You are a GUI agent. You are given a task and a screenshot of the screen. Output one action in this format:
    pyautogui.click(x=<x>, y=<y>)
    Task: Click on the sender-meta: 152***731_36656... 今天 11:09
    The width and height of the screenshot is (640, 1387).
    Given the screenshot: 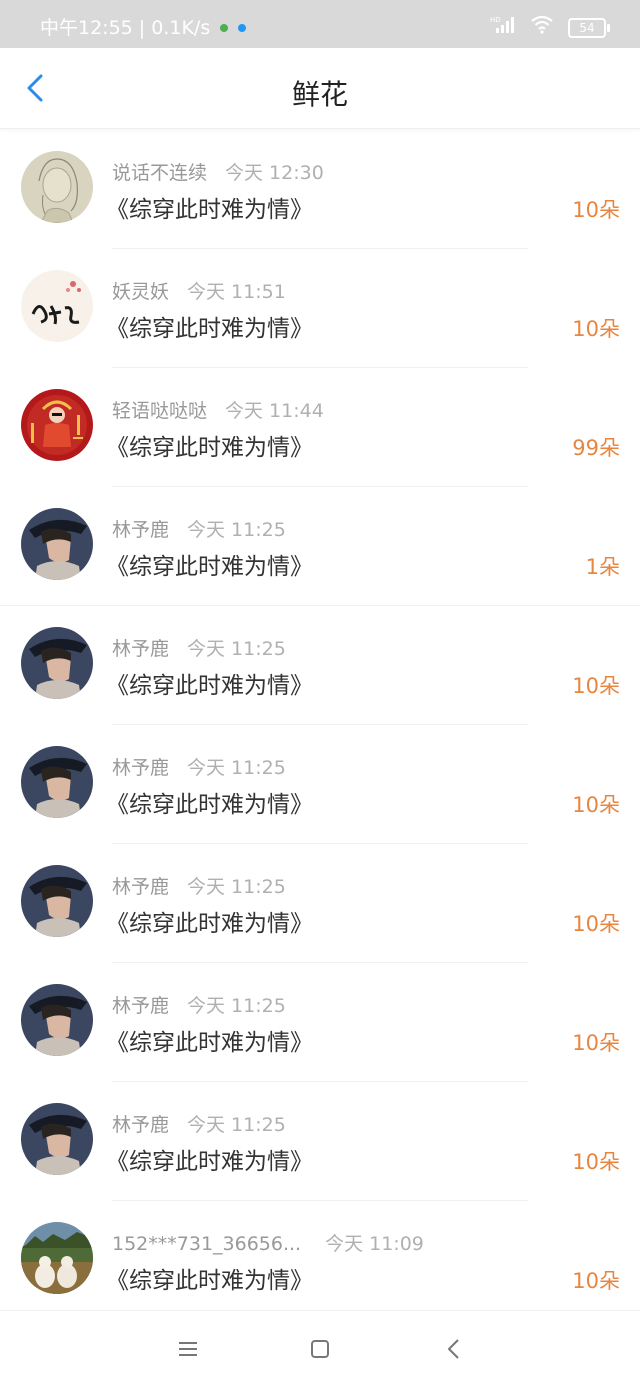 What is the action you would take?
    pyautogui.click(x=268, y=1242)
    